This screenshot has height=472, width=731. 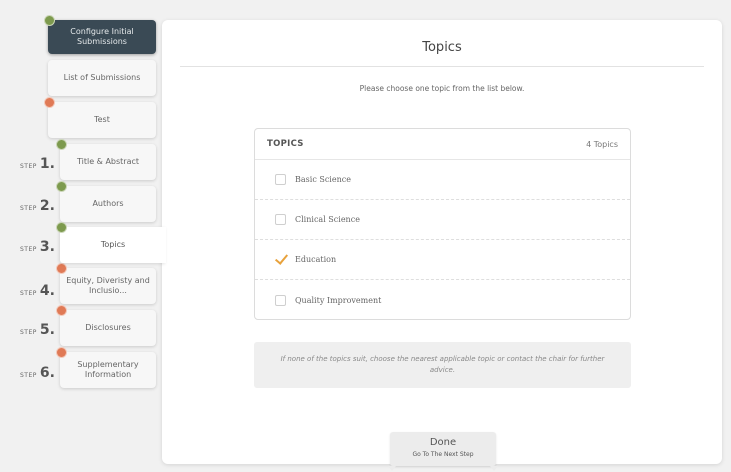 What do you see at coordinates (442, 220) in the screenshot?
I see `topic-option-clinical-science: Clinical Science` at bounding box center [442, 220].